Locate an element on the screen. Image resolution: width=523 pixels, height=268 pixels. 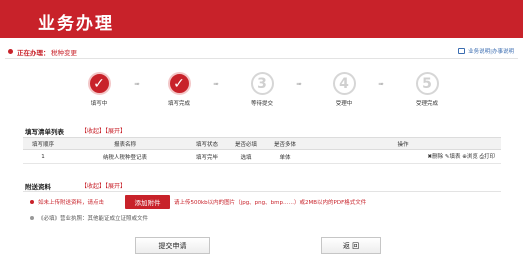
attachments-toggle-links: 【收起】【展开】 is located at coordinates (103, 185).